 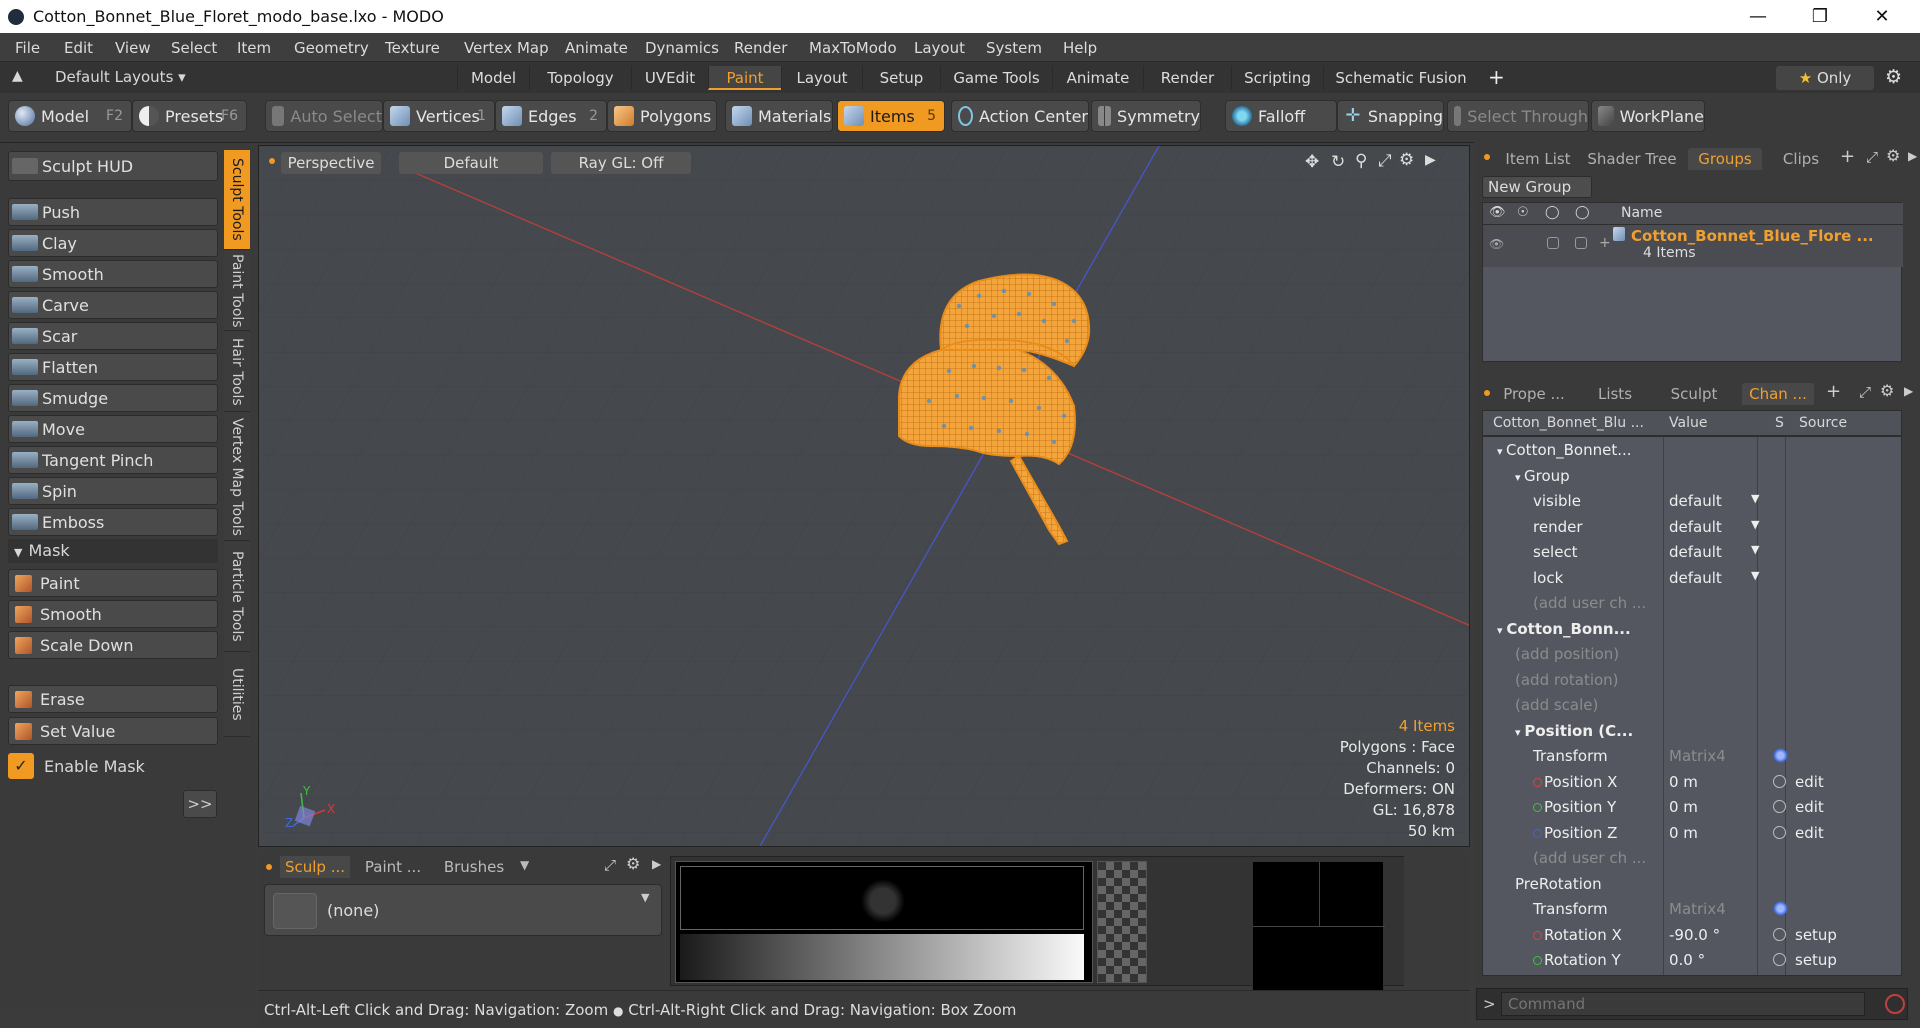 I want to click on view-style-dropdown: Default, so click(x=471, y=163).